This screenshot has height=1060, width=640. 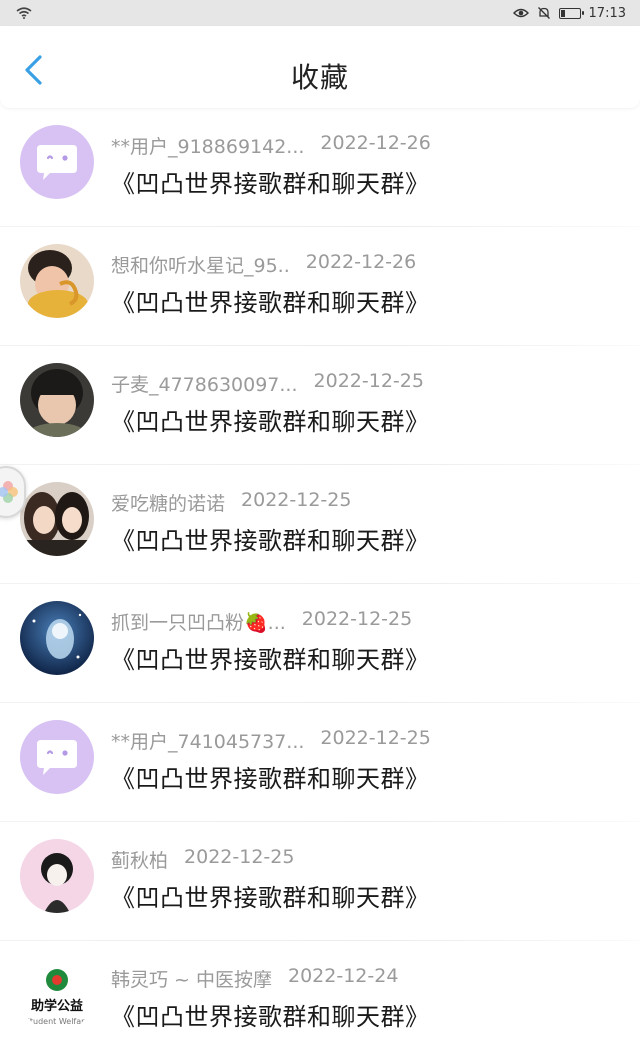 I want to click on logo-subtext: Student Welfare, so click(x=57, y=1021).